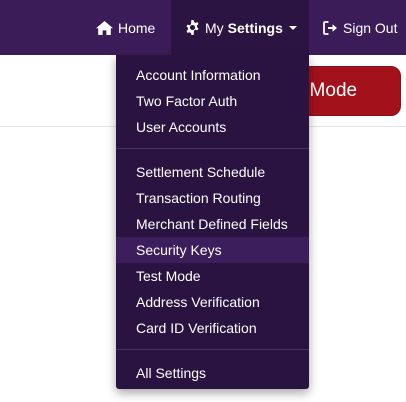 The height and width of the screenshot is (402, 406). I want to click on menu-item-merchant-defined-fields: Merchant Defined Fields, so click(212, 224).